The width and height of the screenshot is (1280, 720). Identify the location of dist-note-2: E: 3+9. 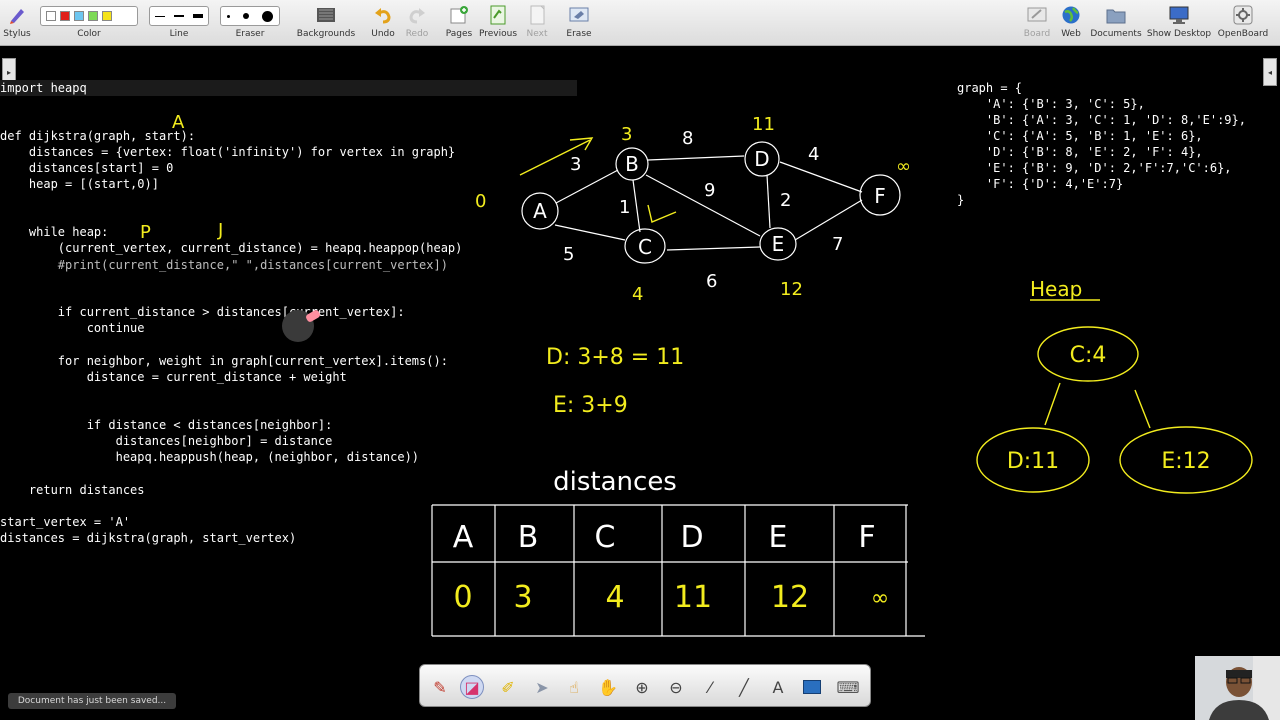
(590, 405).